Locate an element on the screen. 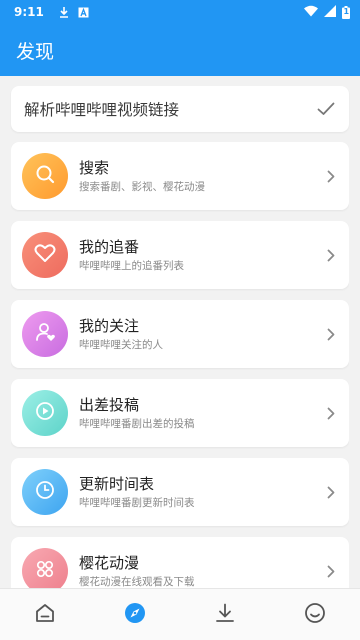  nav-download-button is located at coordinates (225, 615).